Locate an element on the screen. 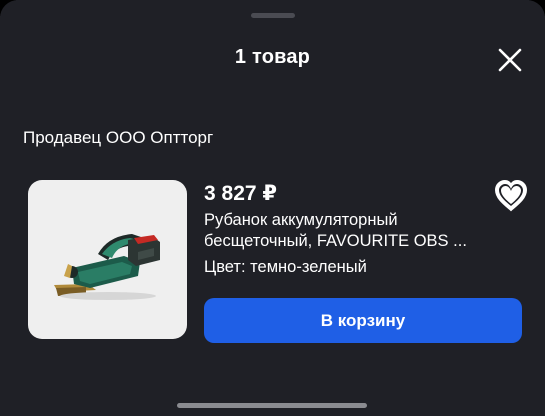 The height and width of the screenshot is (416, 545). close-icon is located at coordinates (510, 60).